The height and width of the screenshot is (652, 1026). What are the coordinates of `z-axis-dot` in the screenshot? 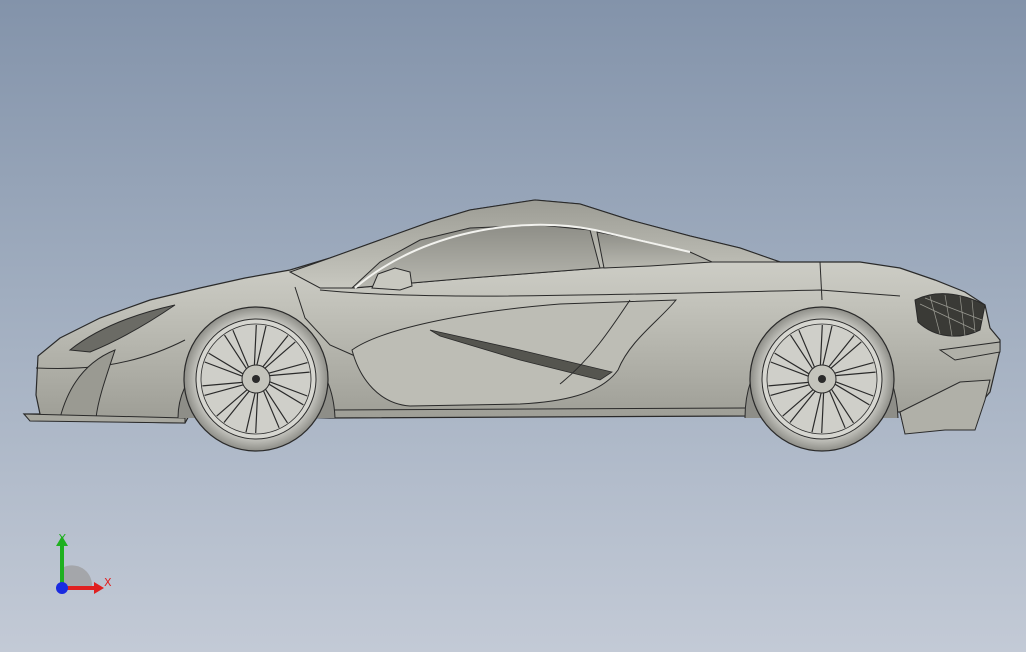 It's located at (62, 588).